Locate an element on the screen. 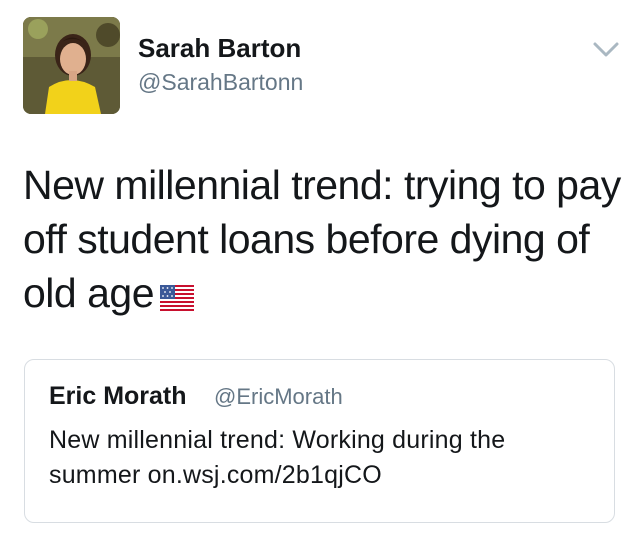 Image resolution: width=640 pixels, height=549 pixels. tweet-text-line-part: old age is located at coordinates (89, 293).